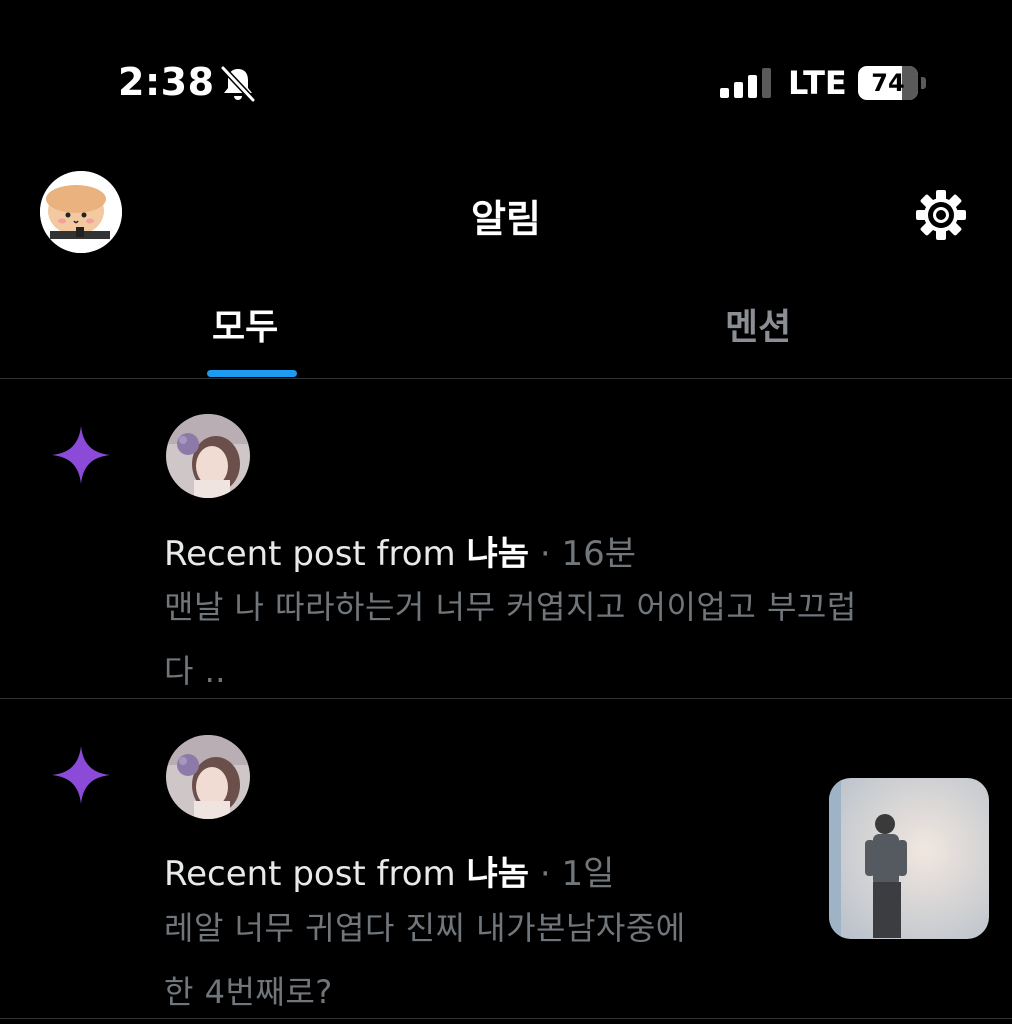  What do you see at coordinates (252, 373) in the screenshot?
I see `active-tab-indicator` at bounding box center [252, 373].